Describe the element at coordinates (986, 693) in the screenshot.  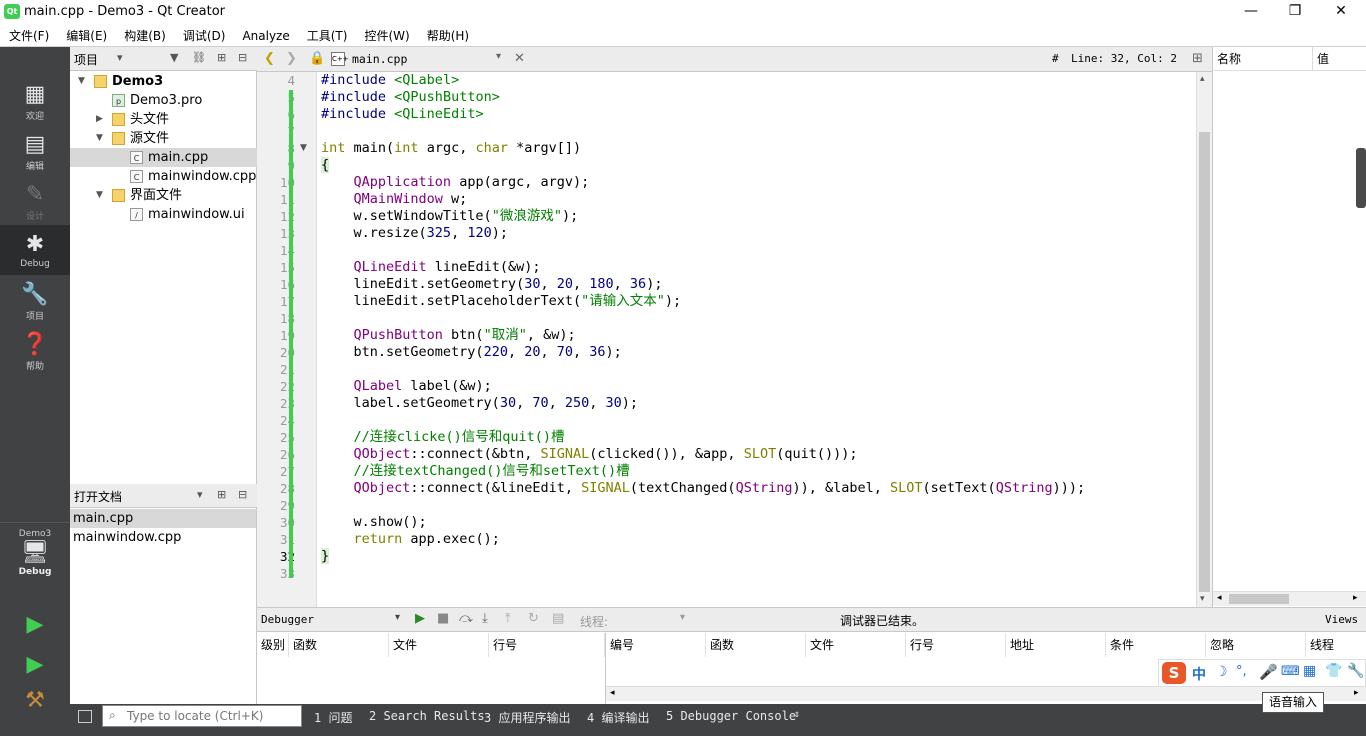
I see `bp-hscroll: ◂ ▸` at that location.